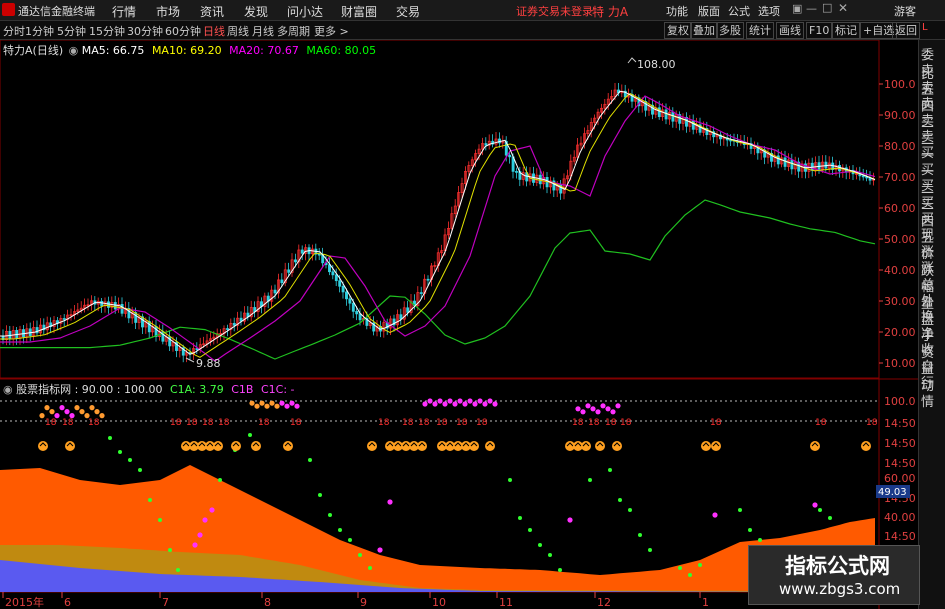  What do you see at coordinates (168, 11) in the screenshot?
I see `menu-market: 市场` at bounding box center [168, 11].